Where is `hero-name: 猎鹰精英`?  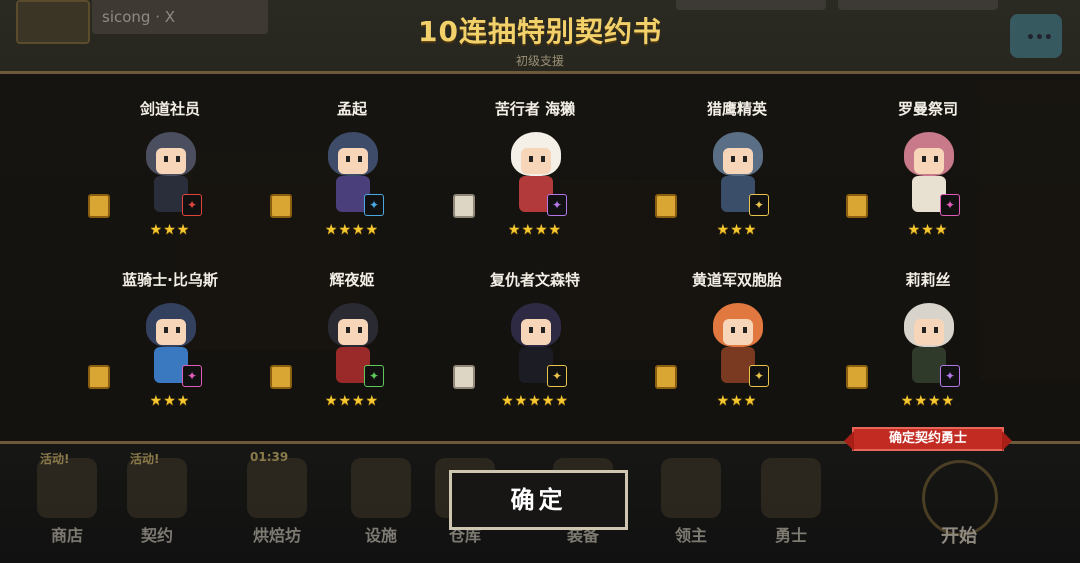 hero-name: 猎鹰精英 is located at coordinates (736, 109).